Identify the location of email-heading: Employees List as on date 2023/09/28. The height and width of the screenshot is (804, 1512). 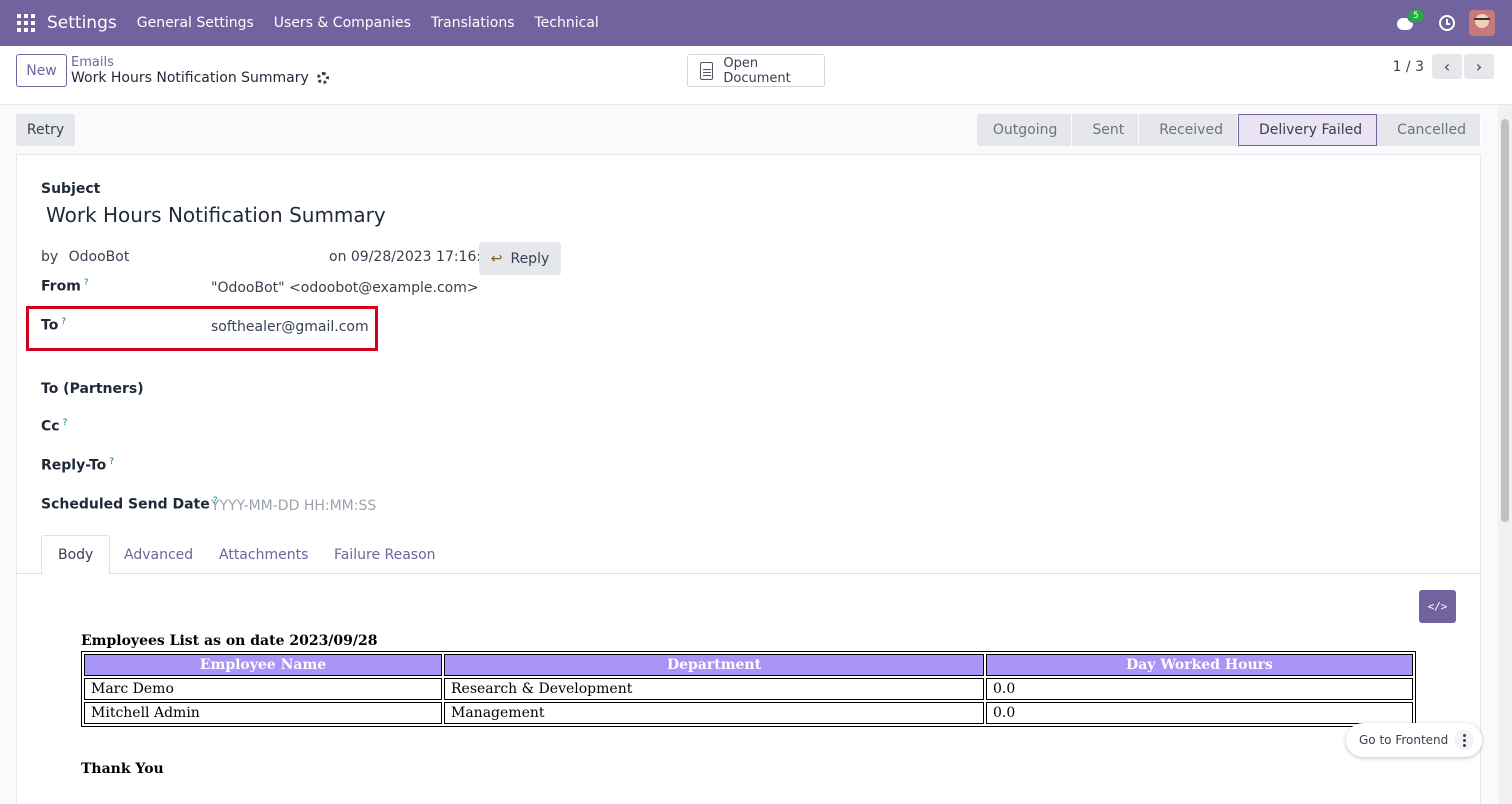
(229, 641).